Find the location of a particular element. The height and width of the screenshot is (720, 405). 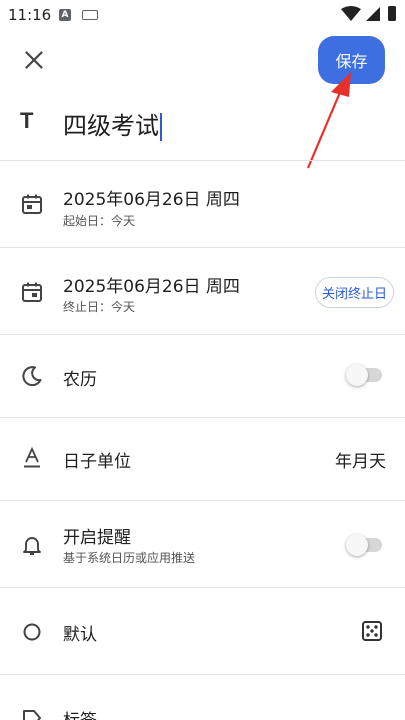

lunar-row: 农历 is located at coordinates (202, 376).